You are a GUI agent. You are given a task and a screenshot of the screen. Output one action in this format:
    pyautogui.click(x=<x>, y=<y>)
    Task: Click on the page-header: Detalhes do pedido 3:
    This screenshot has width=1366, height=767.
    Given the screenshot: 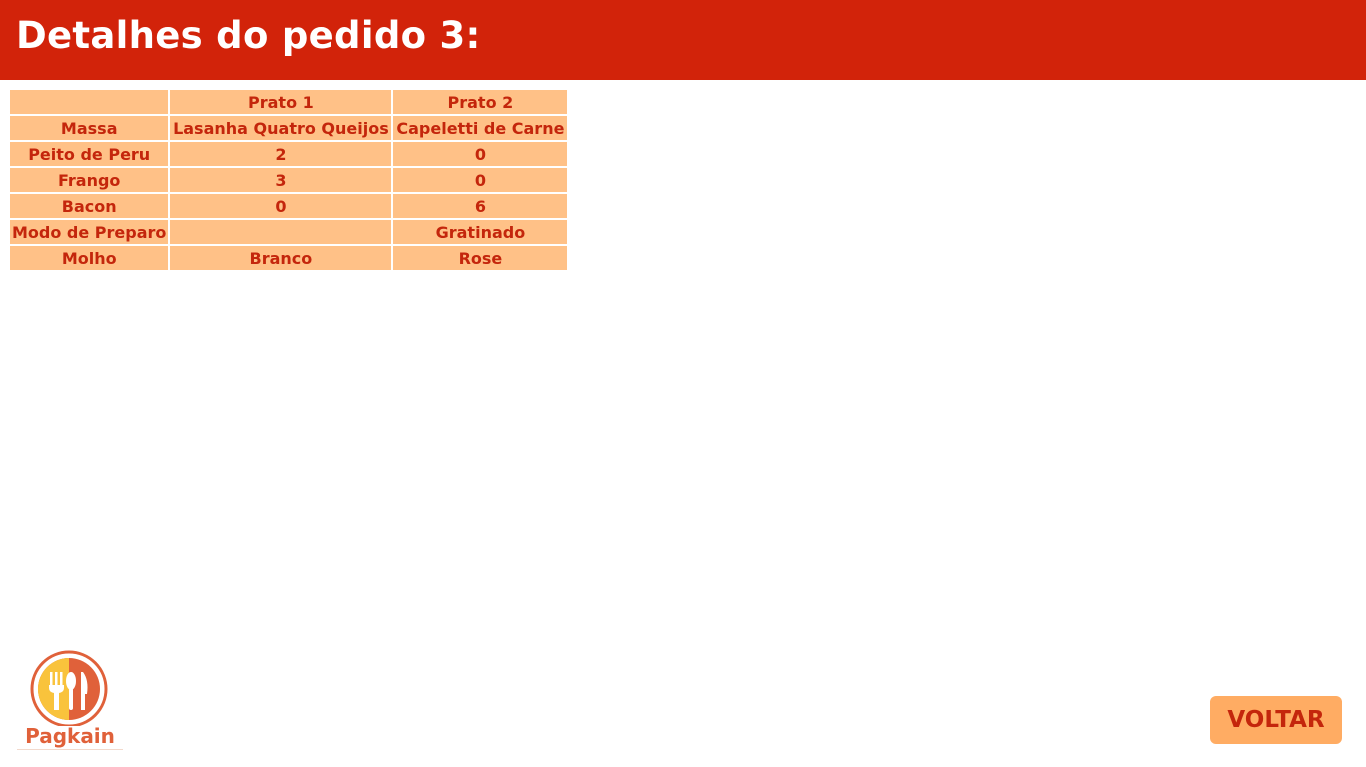 What is the action you would take?
    pyautogui.click(x=683, y=40)
    